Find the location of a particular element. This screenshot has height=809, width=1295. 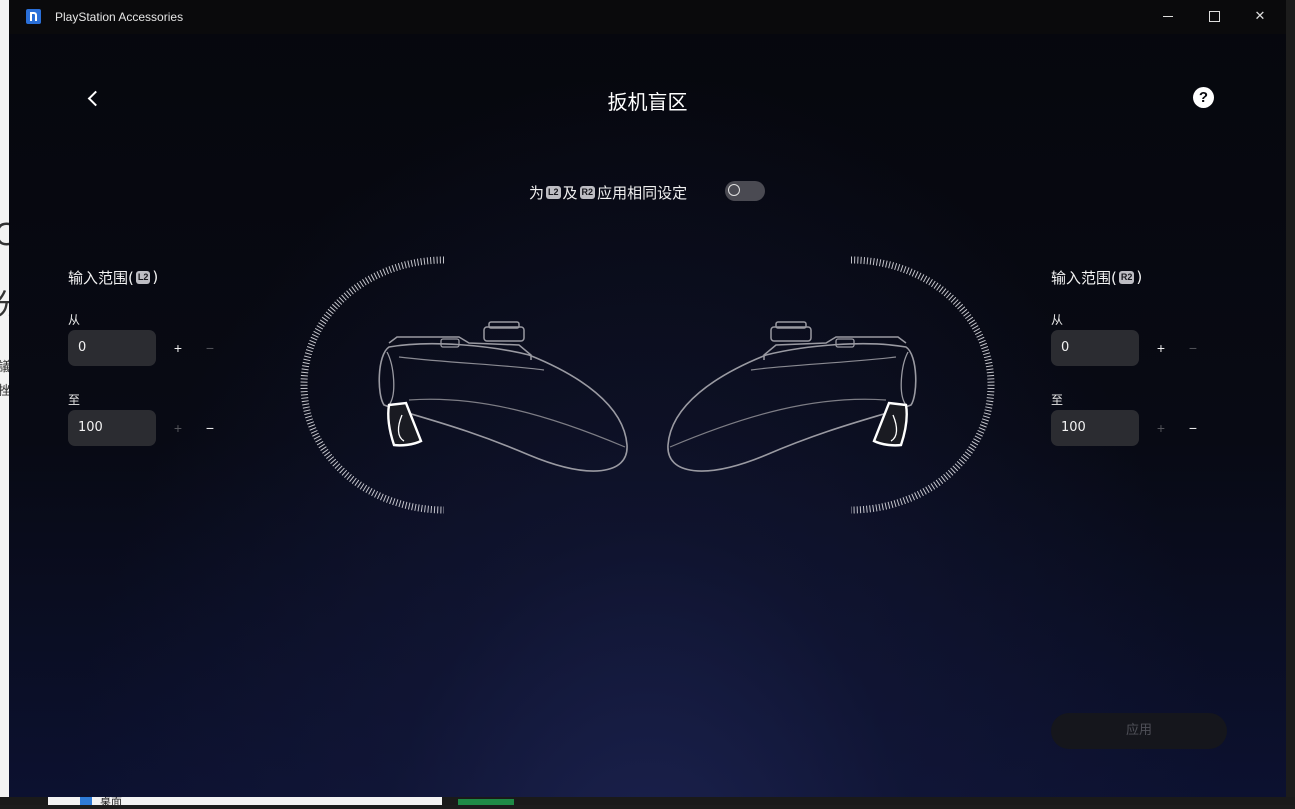

controller-left-illustration is located at coordinates (465, 385).